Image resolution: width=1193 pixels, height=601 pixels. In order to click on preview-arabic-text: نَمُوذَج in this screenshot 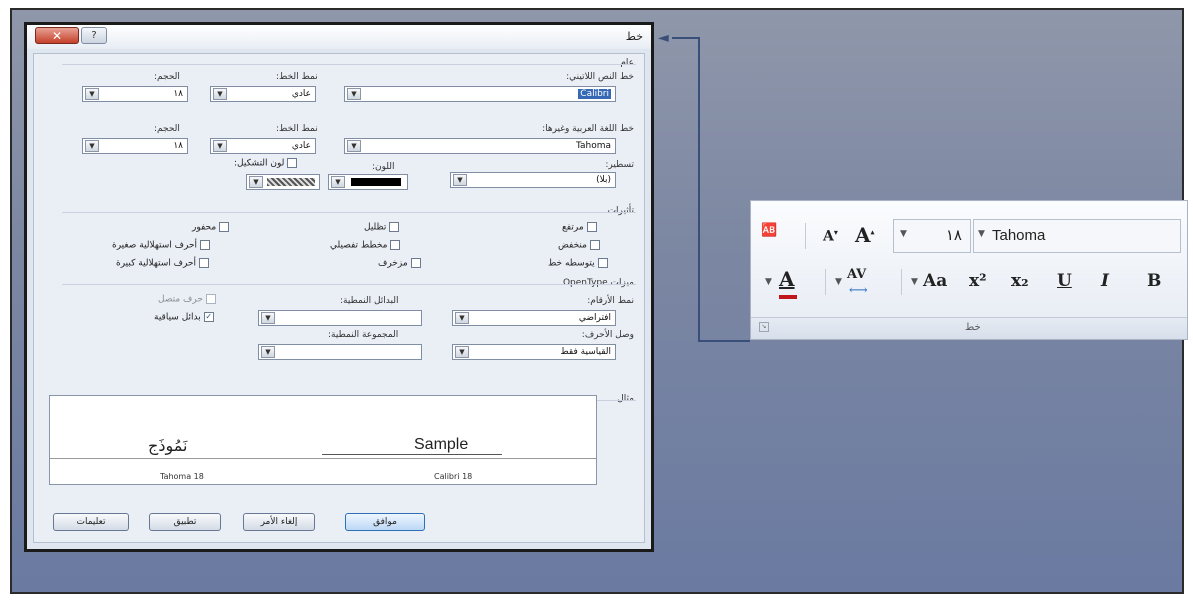, I will do `click(168, 445)`.